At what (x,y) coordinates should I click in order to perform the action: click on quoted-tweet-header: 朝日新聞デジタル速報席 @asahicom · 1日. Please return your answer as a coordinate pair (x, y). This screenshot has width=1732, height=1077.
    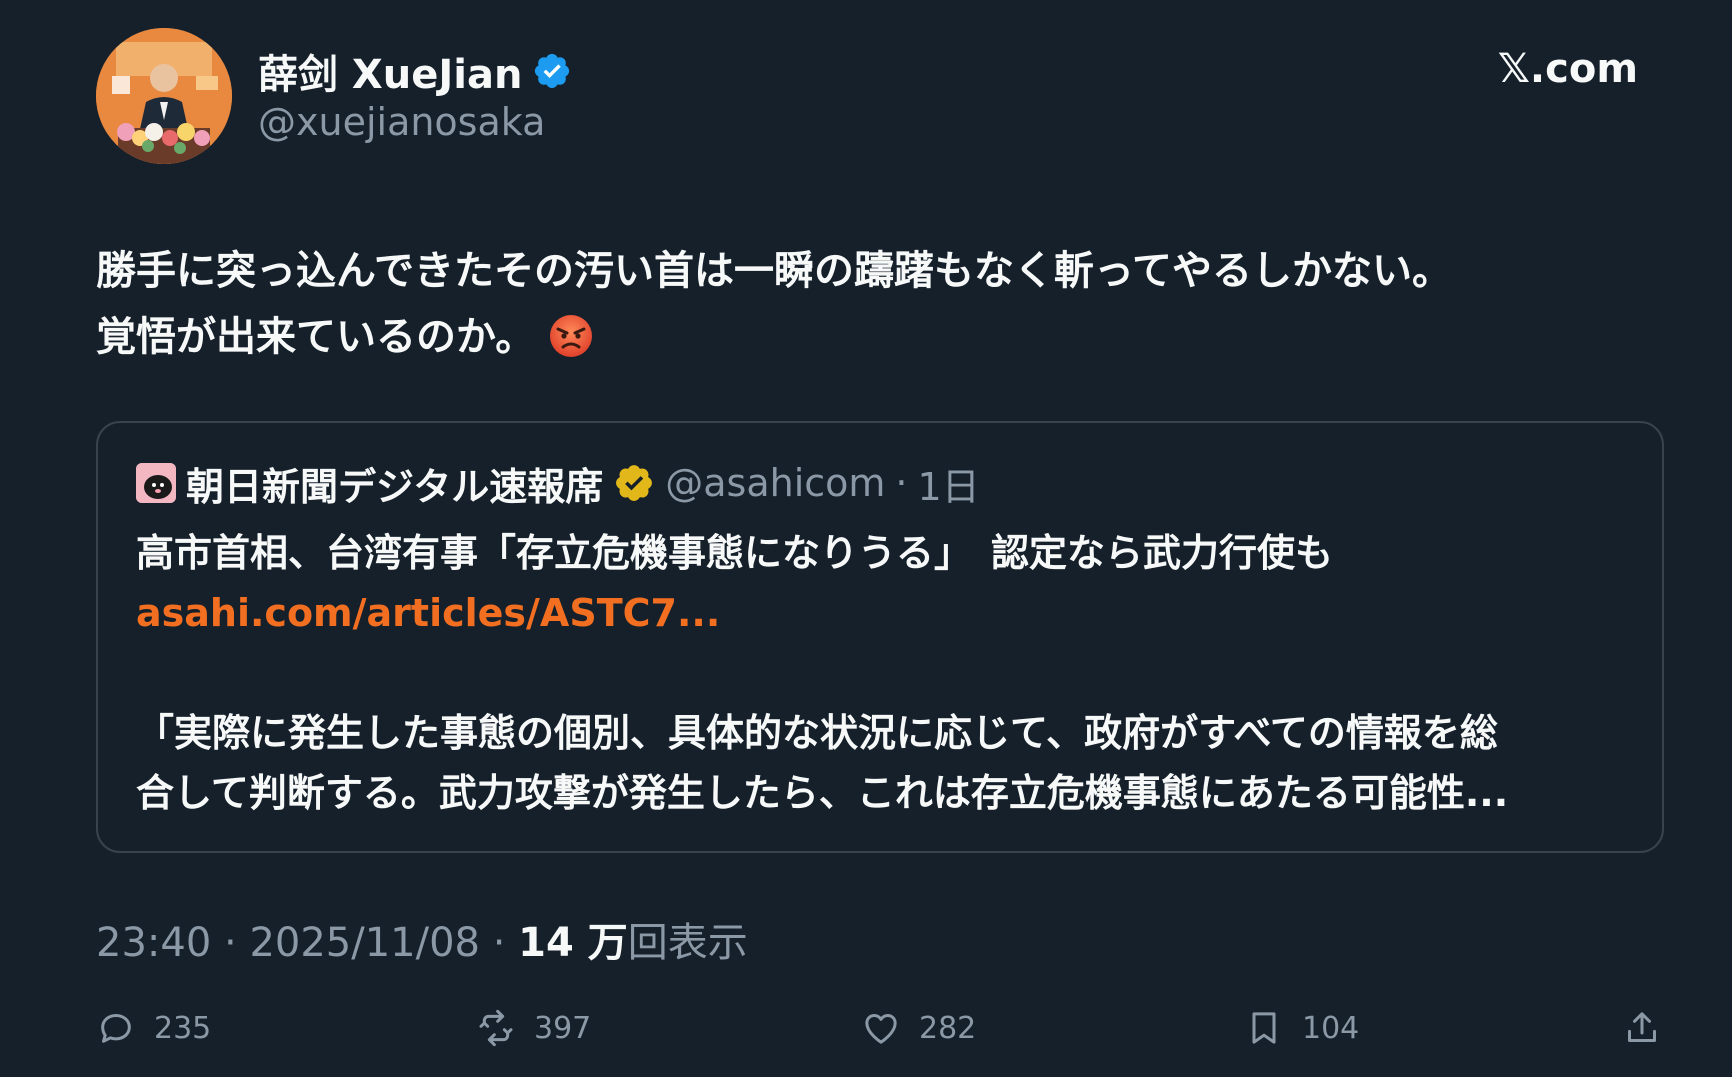
    Looking at the image, I should click on (558, 483).